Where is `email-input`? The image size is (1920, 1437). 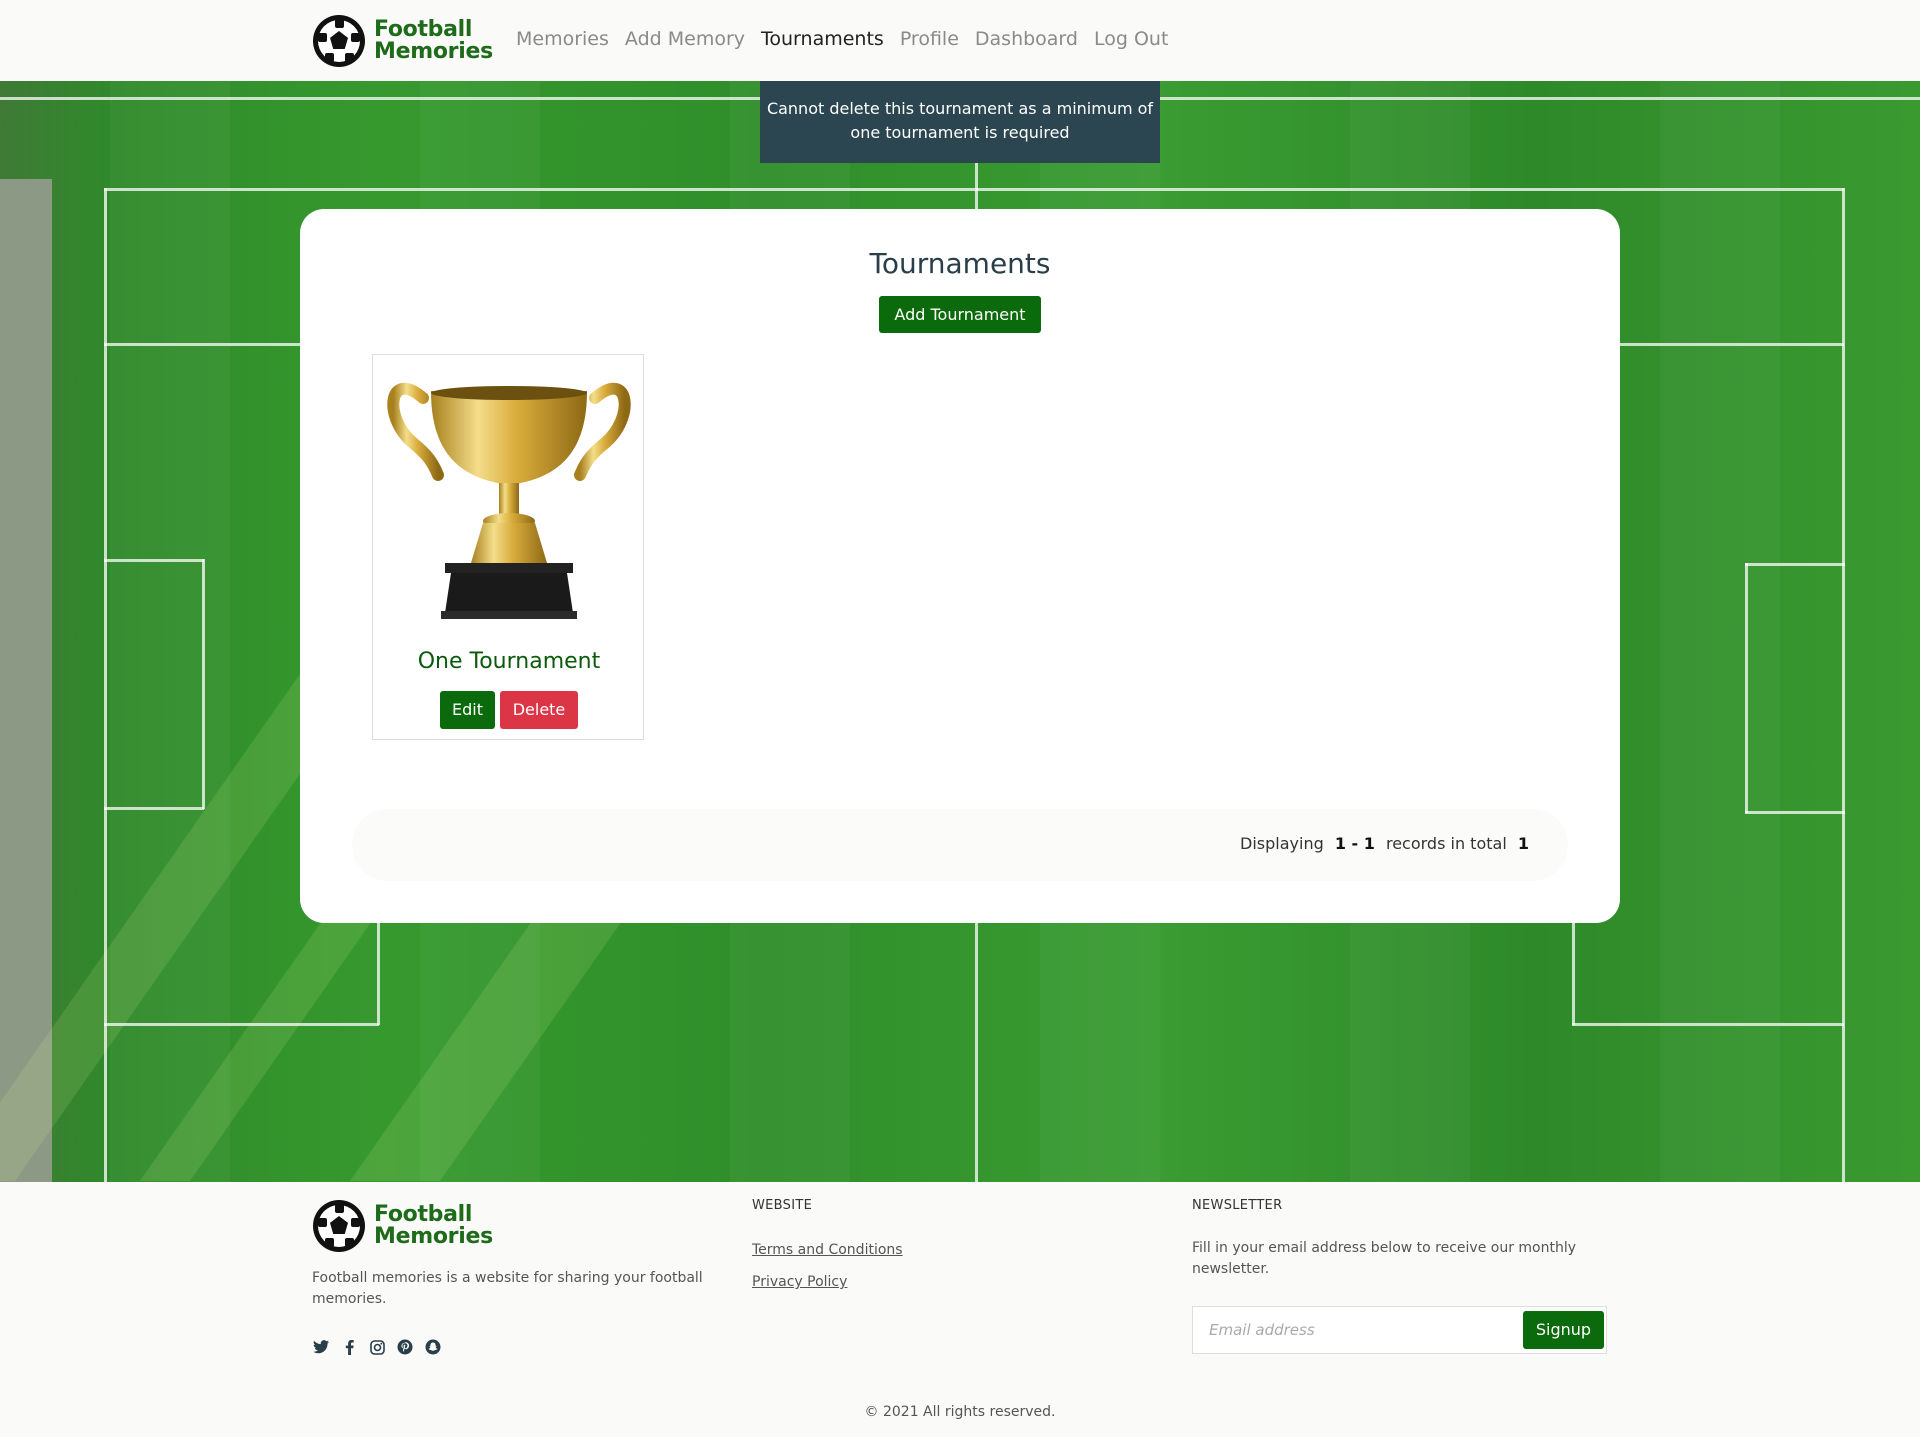
email-input is located at coordinates (1358, 1330).